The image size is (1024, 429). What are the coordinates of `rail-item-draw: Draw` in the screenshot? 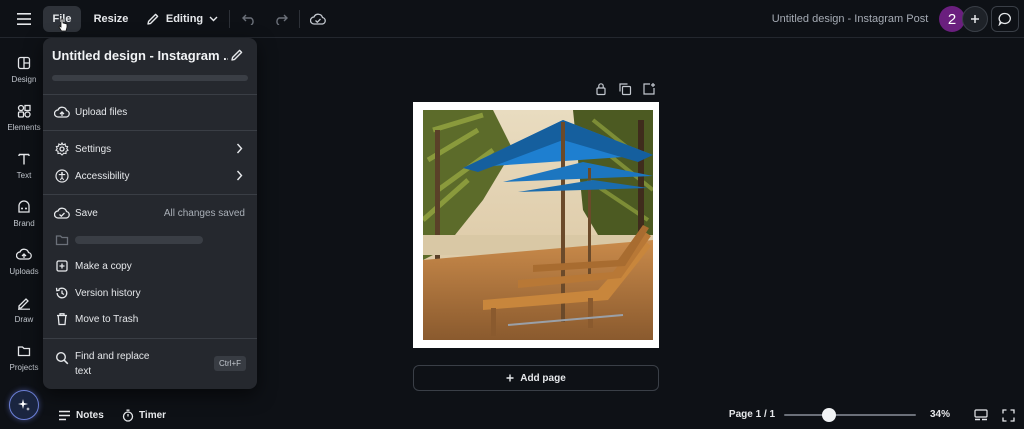 It's located at (24, 314).